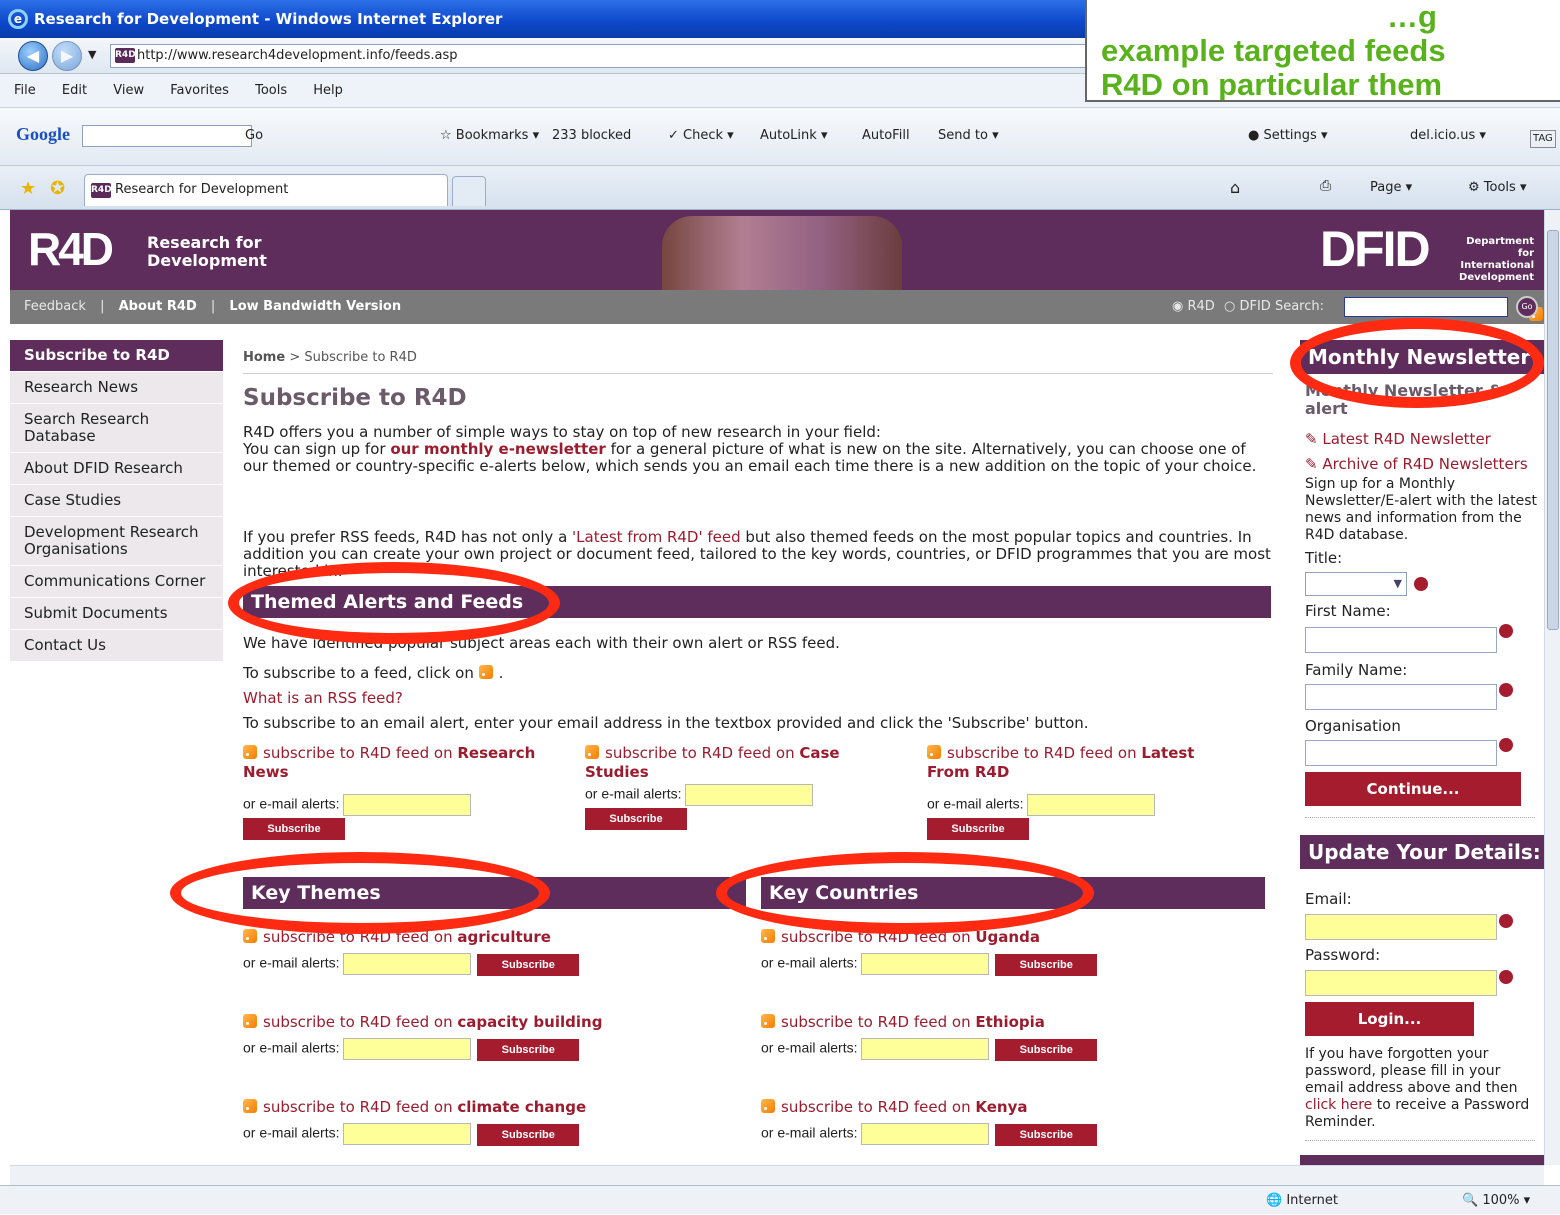 The height and width of the screenshot is (1215, 1560). I want to click on scroll-thumb, so click(1553, 430).